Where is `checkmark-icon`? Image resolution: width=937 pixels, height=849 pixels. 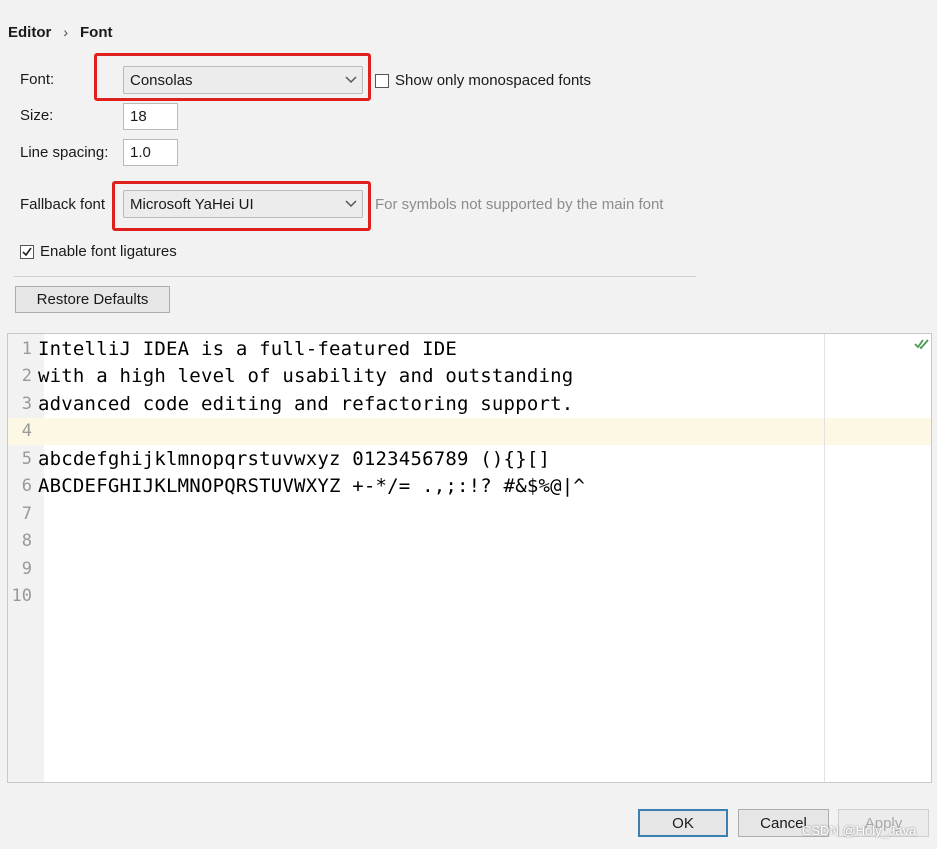
checkmark-icon is located at coordinates (27, 251).